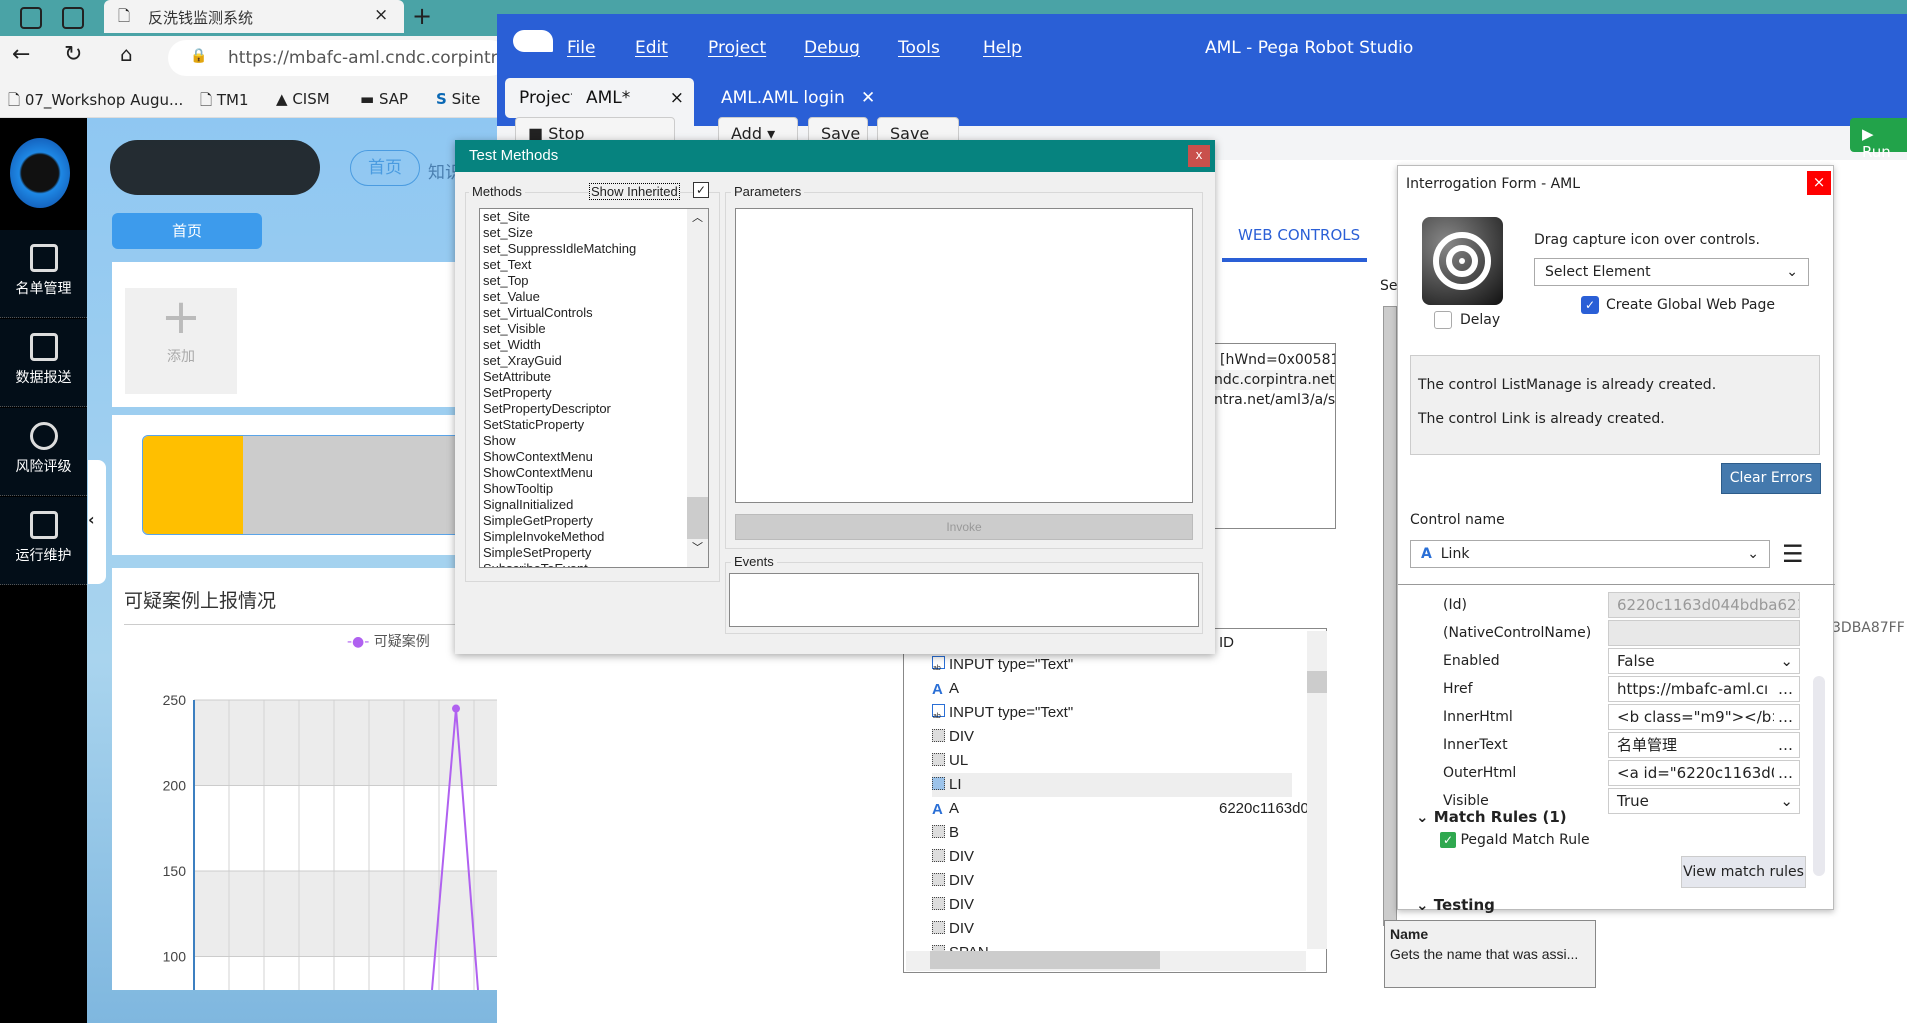  What do you see at coordinates (384, 99) in the screenshot?
I see `bookmark-sap: ▬ SAP` at bounding box center [384, 99].